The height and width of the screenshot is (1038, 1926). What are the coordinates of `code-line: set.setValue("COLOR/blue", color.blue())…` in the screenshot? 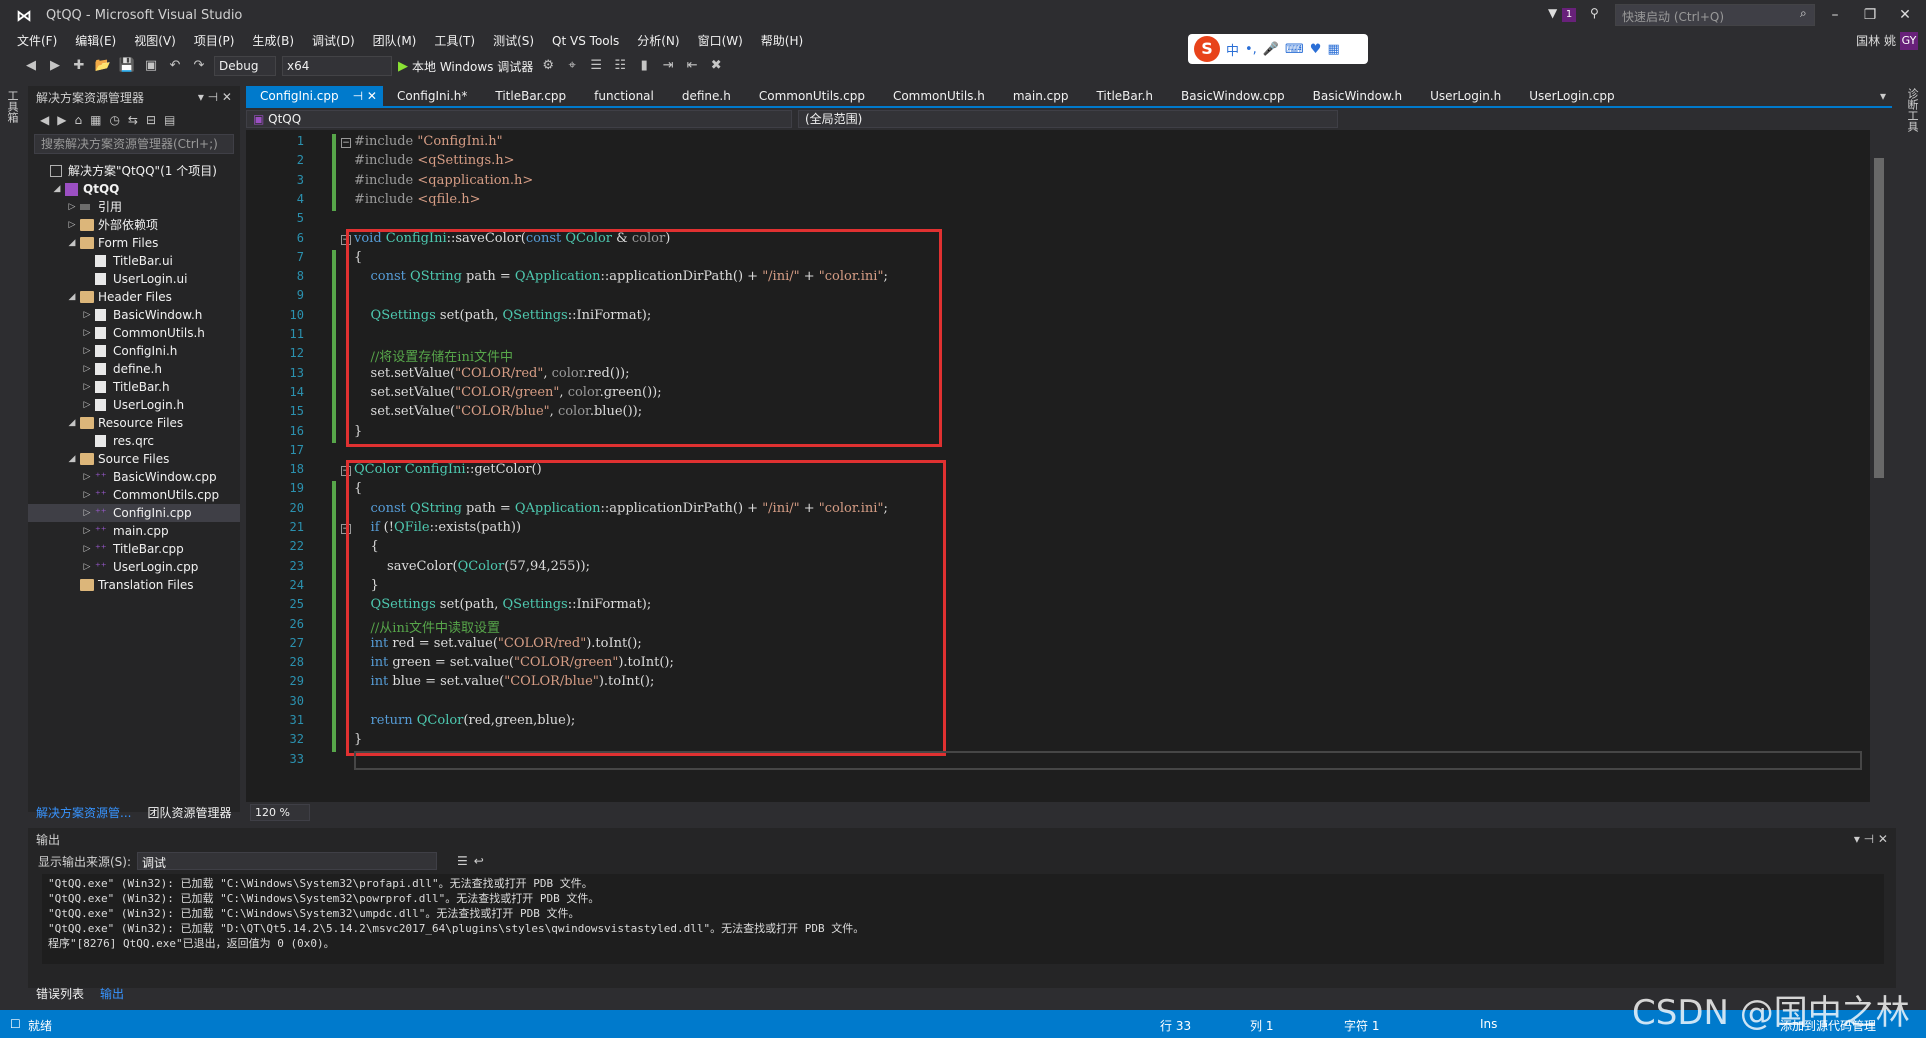 It's located at (498, 411).